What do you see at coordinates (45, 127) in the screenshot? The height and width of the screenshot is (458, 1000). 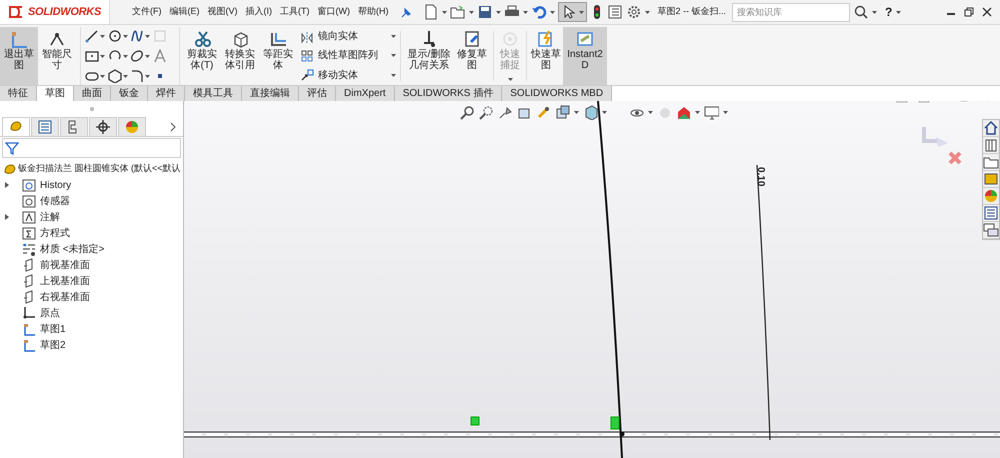 I see `property-list-icon` at bounding box center [45, 127].